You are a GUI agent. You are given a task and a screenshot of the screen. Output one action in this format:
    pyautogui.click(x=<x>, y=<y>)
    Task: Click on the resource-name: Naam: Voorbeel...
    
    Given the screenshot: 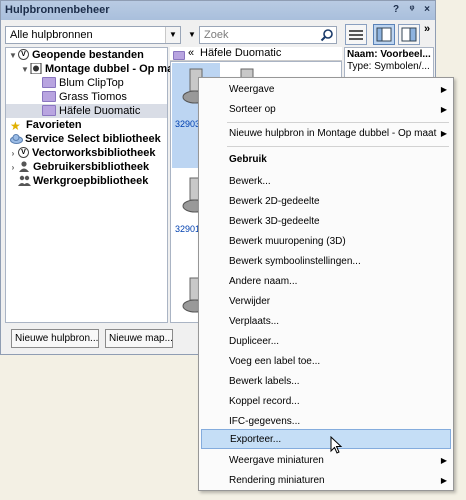 What is the action you would take?
    pyautogui.click(x=389, y=54)
    